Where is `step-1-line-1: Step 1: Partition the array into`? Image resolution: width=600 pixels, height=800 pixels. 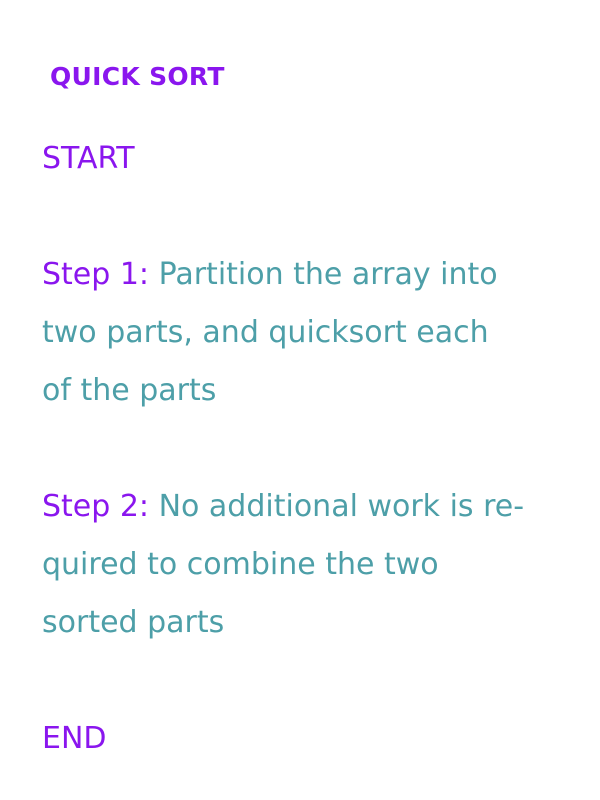 step-1-line-1: Step 1: Partition the array into is located at coordinates (307, 275).